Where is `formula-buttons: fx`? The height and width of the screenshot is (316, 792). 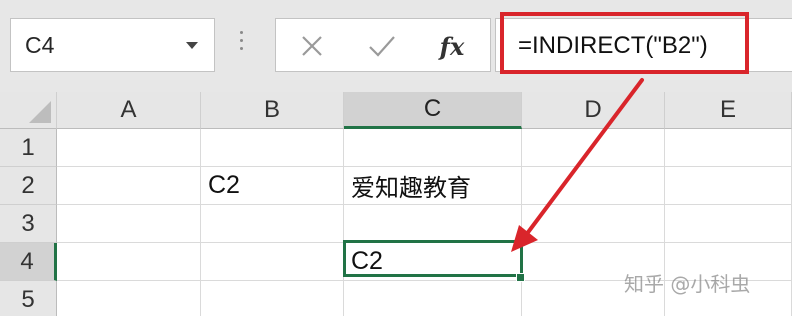
formula-buttons: fx is located at coordinates (383, 45).